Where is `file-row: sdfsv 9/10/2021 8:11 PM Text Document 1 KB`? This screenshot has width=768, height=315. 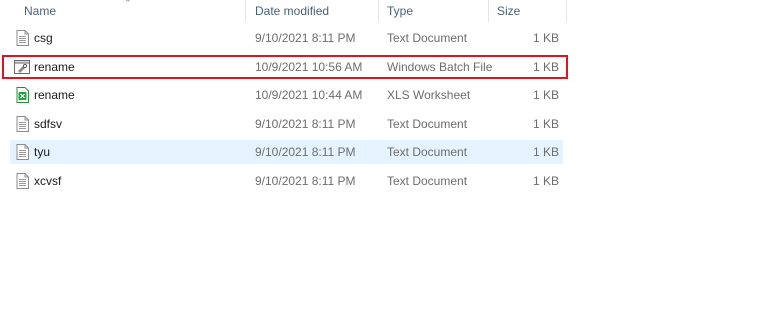
file-row: sdfsv 9/10/2021 8:11 PM Text Document 1 KB is located at coordinates (286, 124).